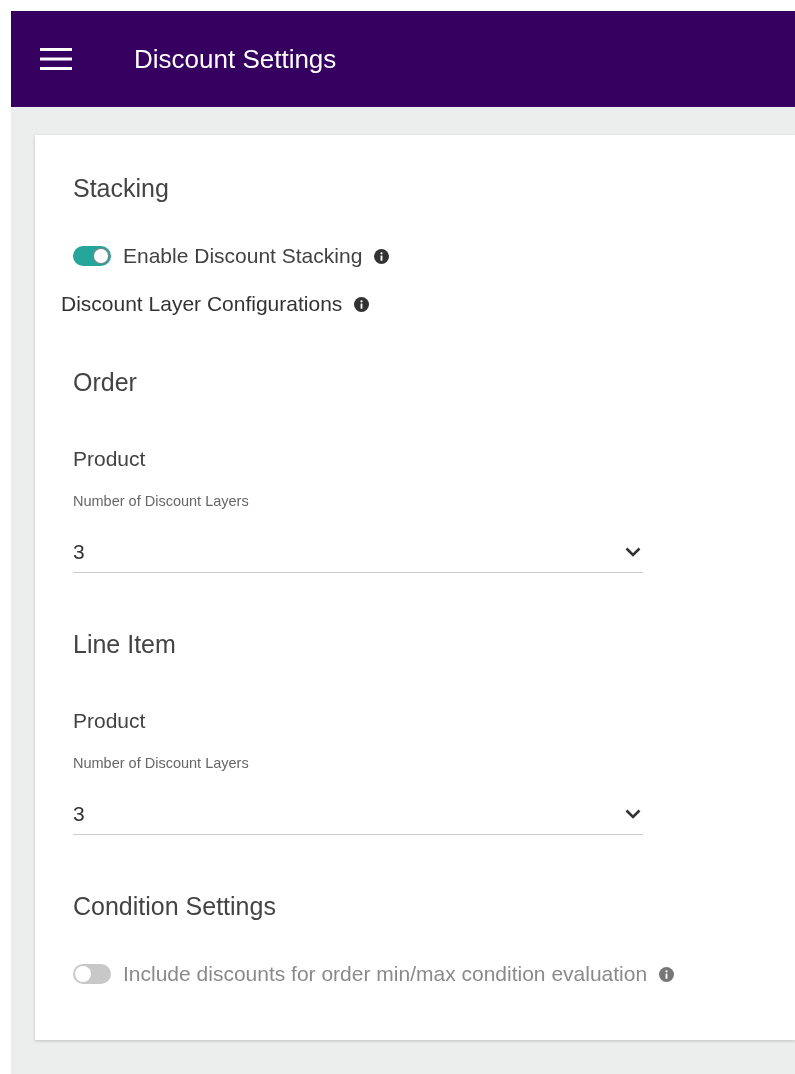  Describe the element at coordinates (105, 382) in the screenshot. I see `section-heading: Order` at that location.